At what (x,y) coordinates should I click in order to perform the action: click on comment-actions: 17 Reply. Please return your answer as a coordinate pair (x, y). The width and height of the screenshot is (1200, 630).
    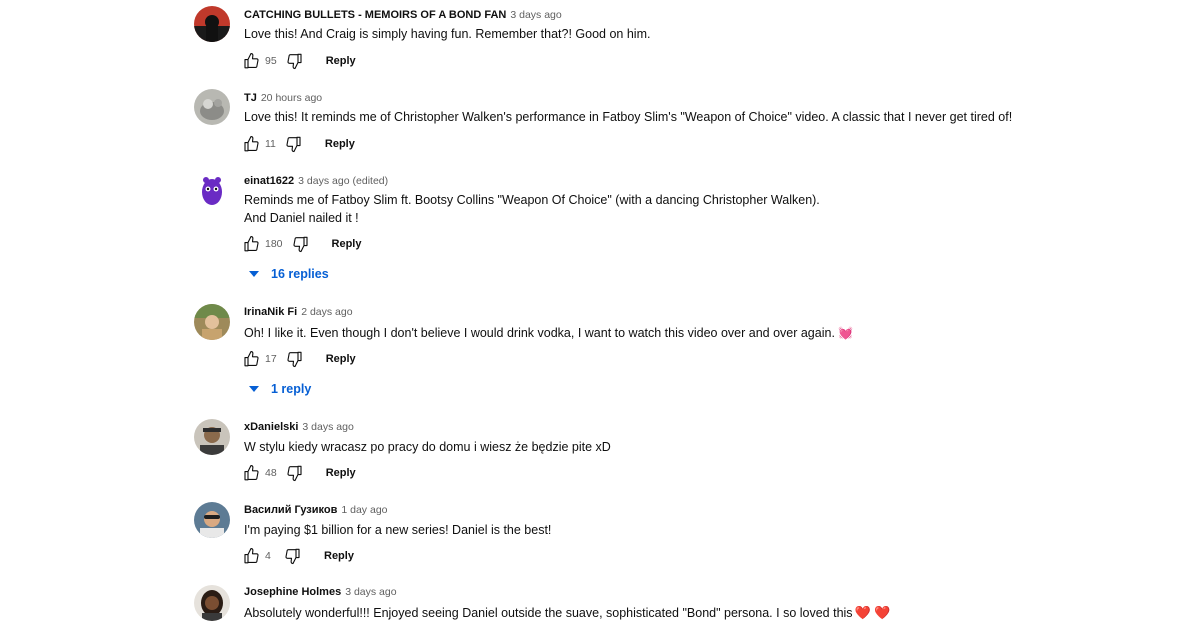
    Looking at the image, I should click on (299, 359).